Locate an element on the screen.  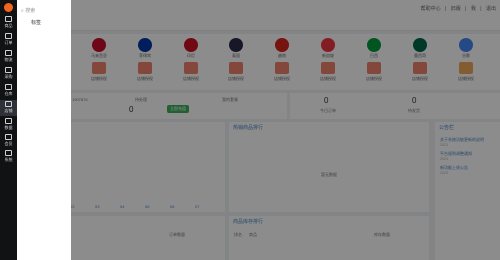
sidebar-item-label: 订单 is located at coordinates (8, 42).